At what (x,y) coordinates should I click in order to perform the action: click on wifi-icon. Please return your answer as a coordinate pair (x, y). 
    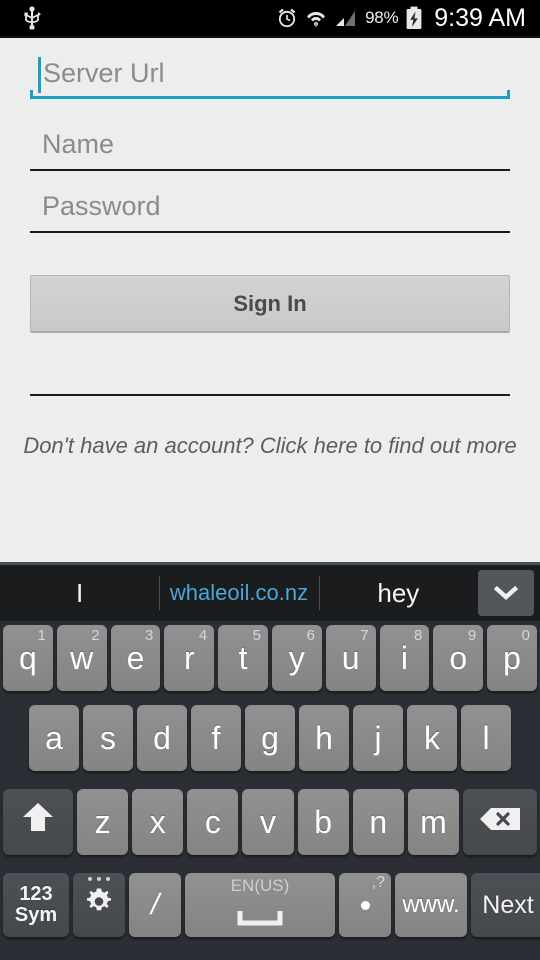
    Looking at the image, I should click on (316, 18).